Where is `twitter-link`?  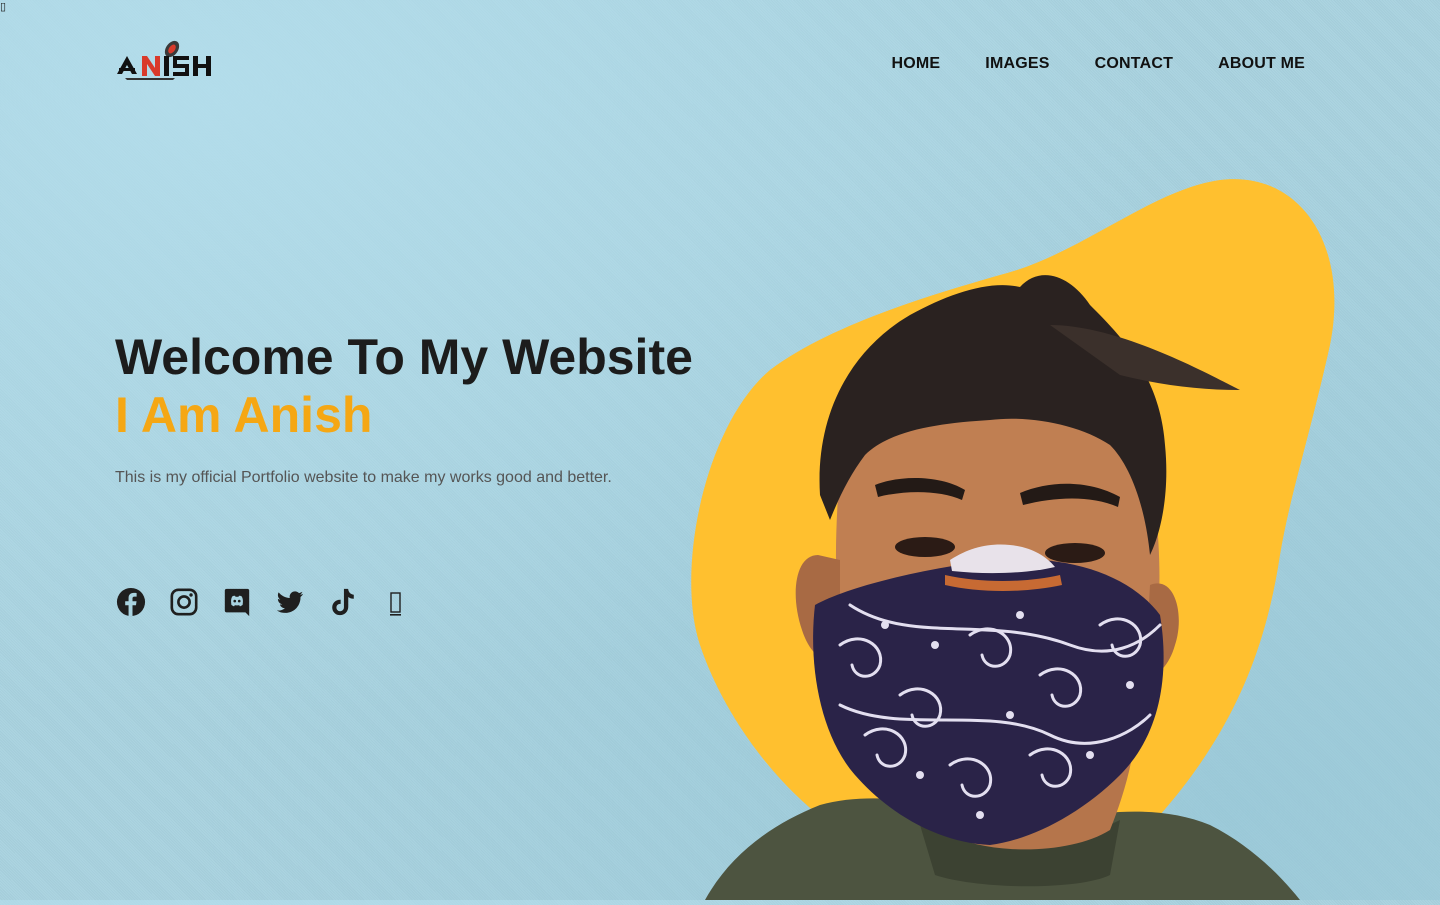
twitter-link is located at coordinates (289, 601).